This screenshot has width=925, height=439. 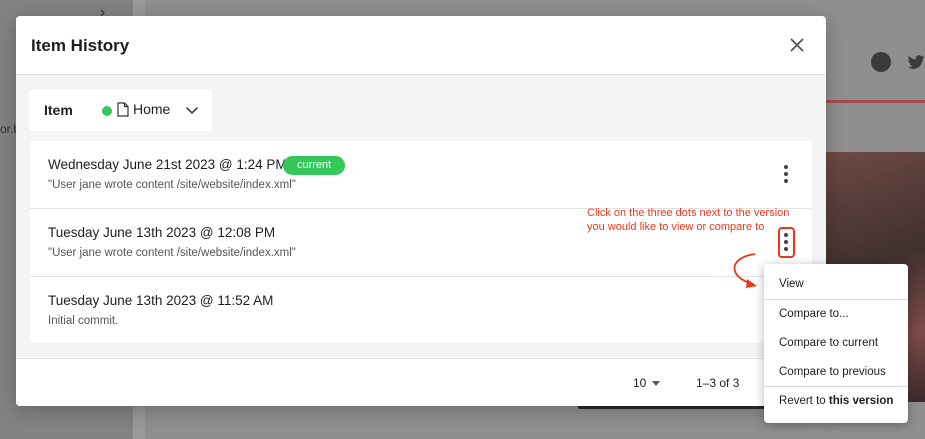 What do you see at coordinates (162, 232) in the screenshot?
I see `version-date: Tuesday June 13th 2023 @ 12:08 PM` at bounding box center [162, 232].